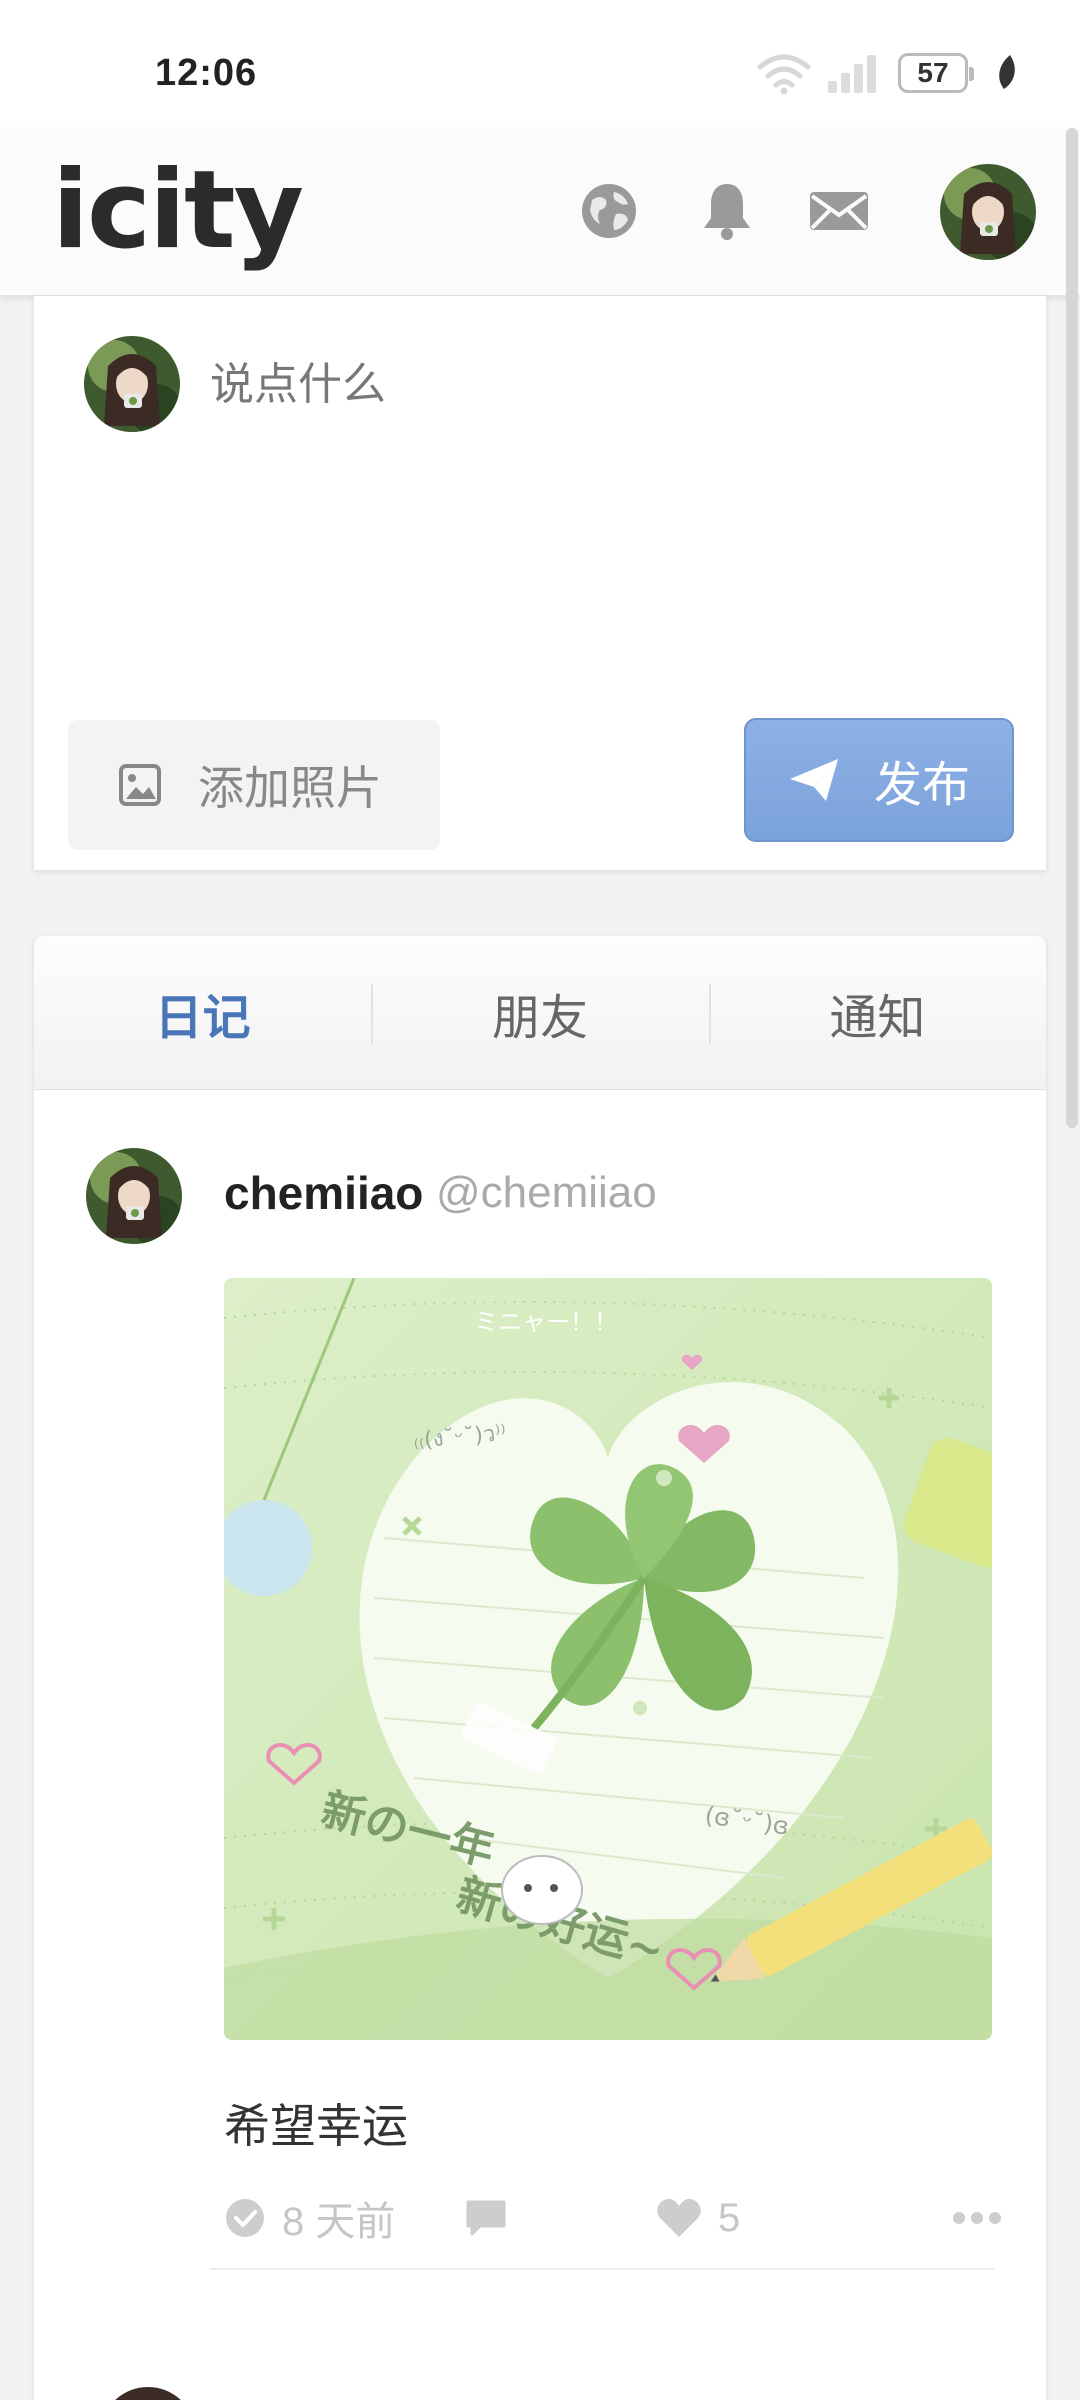  What do you see at coordinates (784, 74) in the screenshot?
I see `wifi-icon` at bounding box center [784, 74].